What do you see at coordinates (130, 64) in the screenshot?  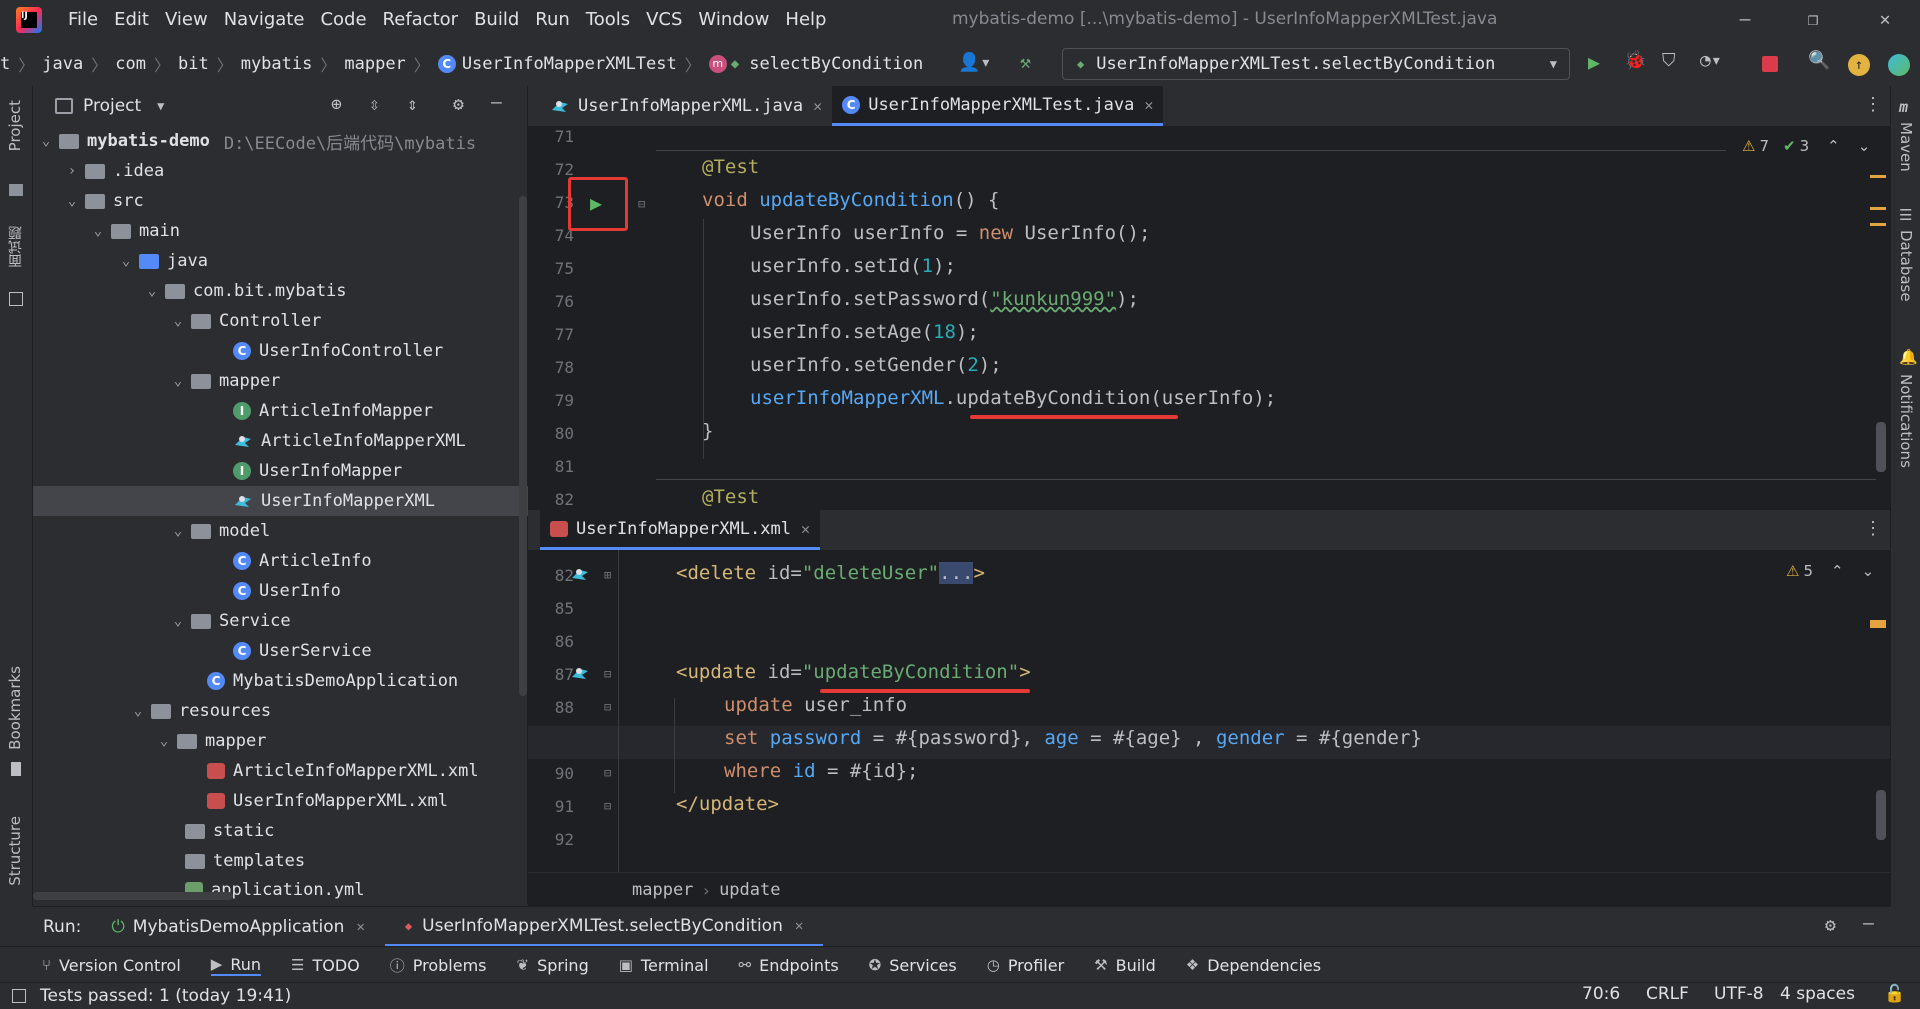 I see `crumb-com: com` at bounding box center [130, 64].